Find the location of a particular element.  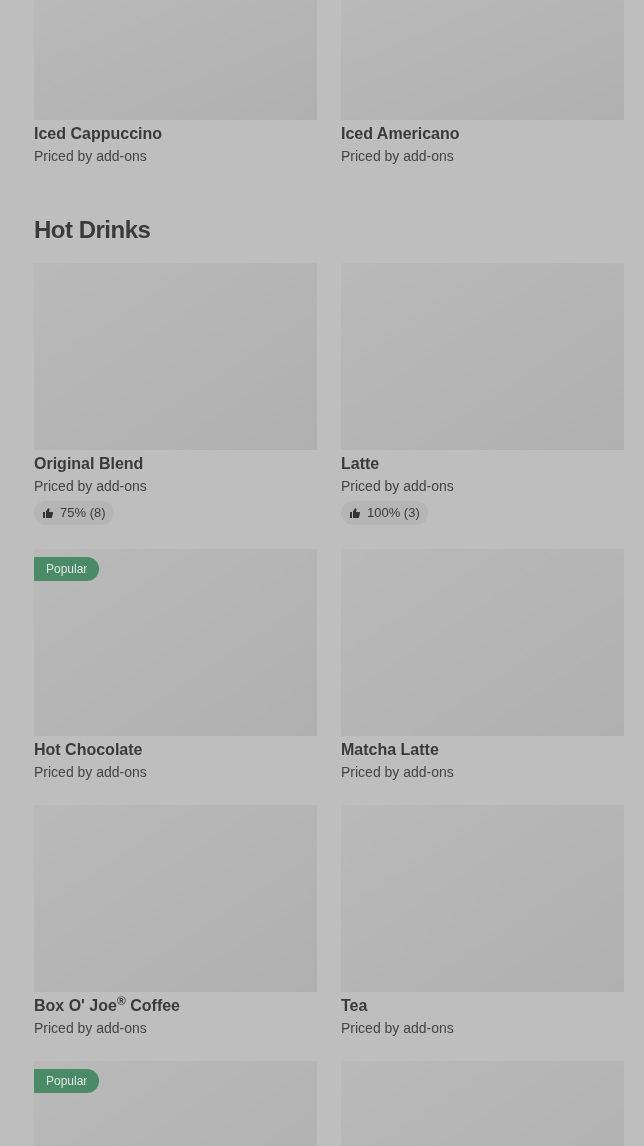

item-name: Iced Cappuccino is located at coordinates (175, 134).